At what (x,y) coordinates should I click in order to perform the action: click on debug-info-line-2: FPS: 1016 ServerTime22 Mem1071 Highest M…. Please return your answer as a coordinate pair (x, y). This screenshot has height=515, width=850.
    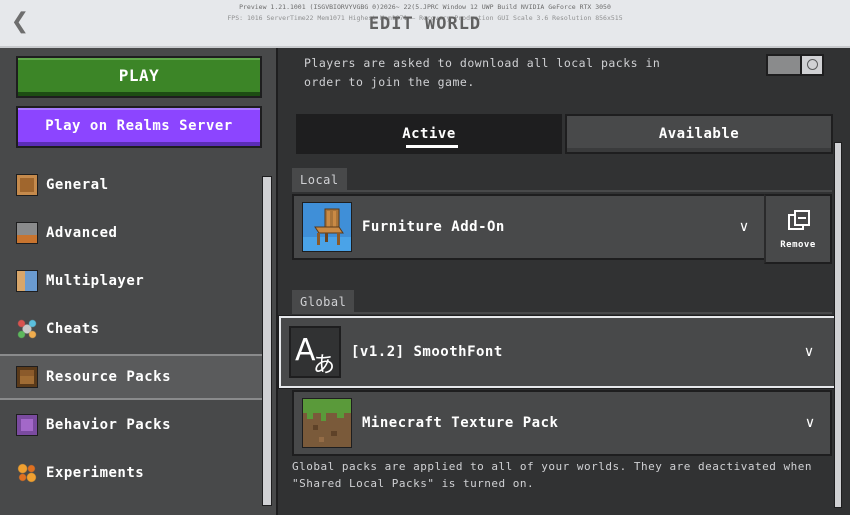
    Looking at the image, I should click on (425, 18).